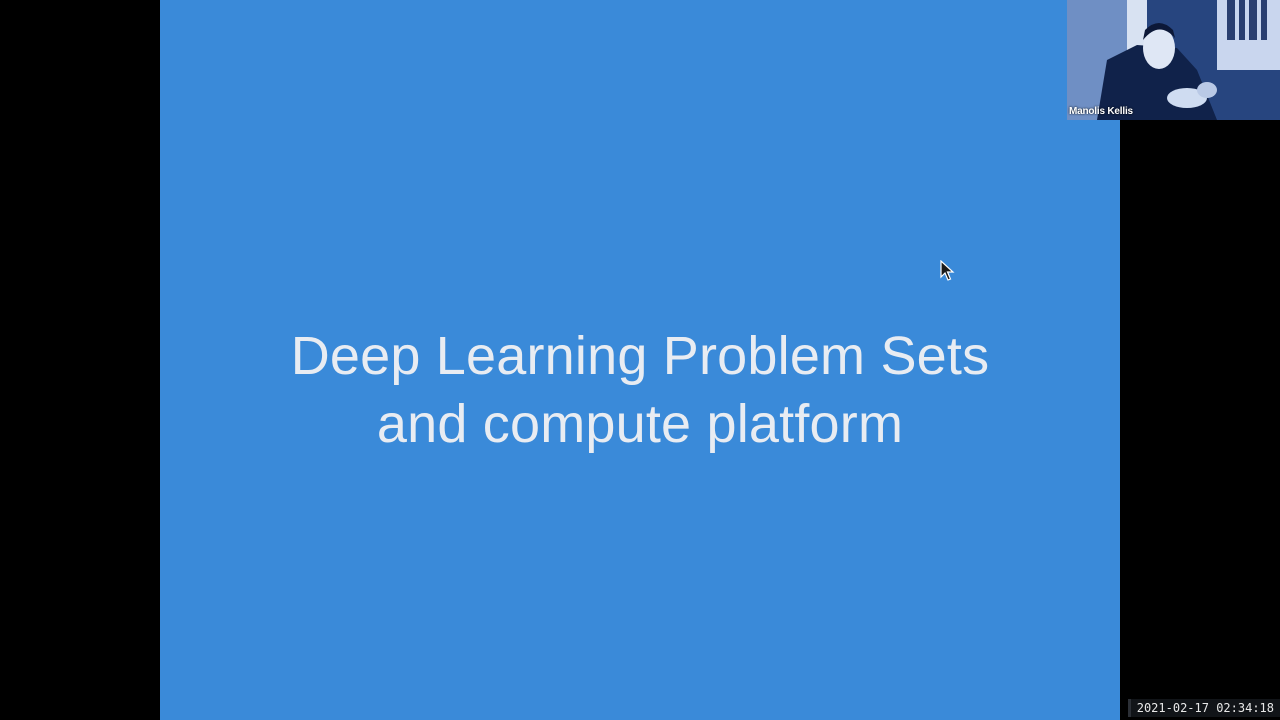  Describe the element at coordinates (640, 356) in the screenshot. I see `slide-title-line-1: Deep Learning Problem Sets` at that location.